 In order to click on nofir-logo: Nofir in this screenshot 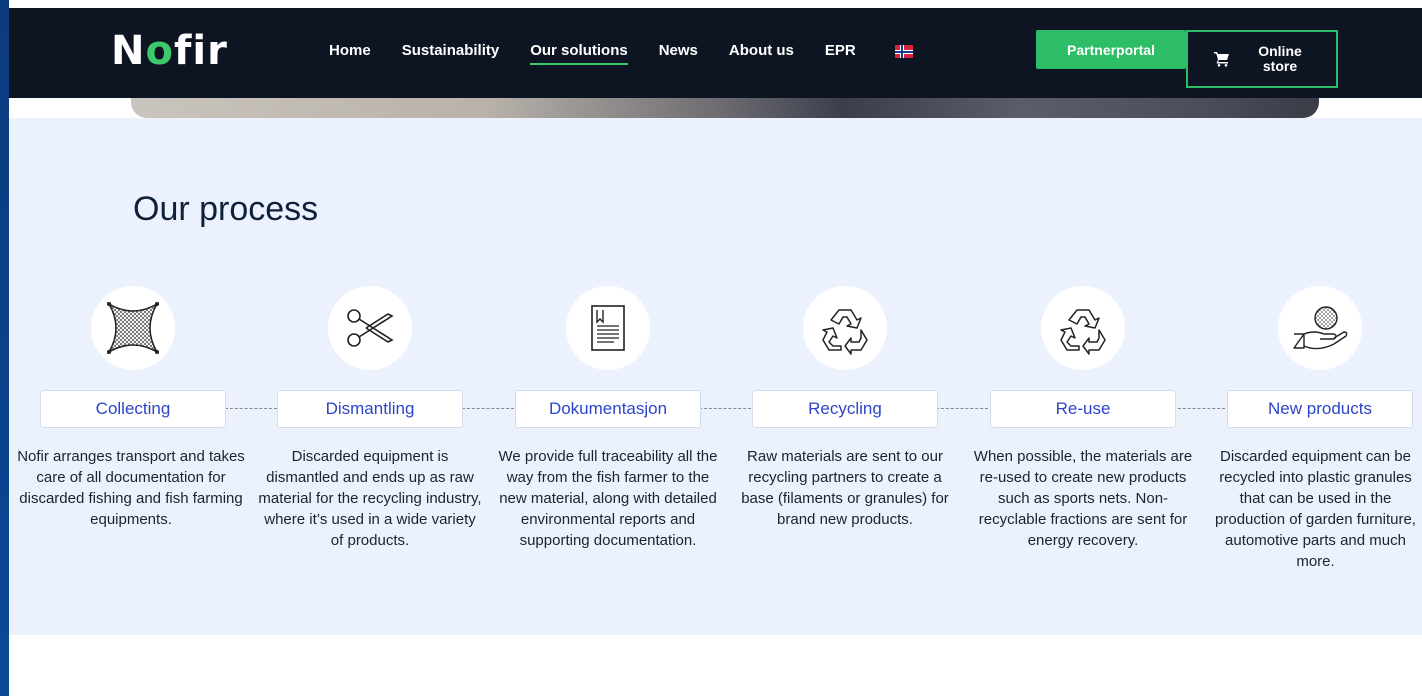, I will do `click(169, 51)`.